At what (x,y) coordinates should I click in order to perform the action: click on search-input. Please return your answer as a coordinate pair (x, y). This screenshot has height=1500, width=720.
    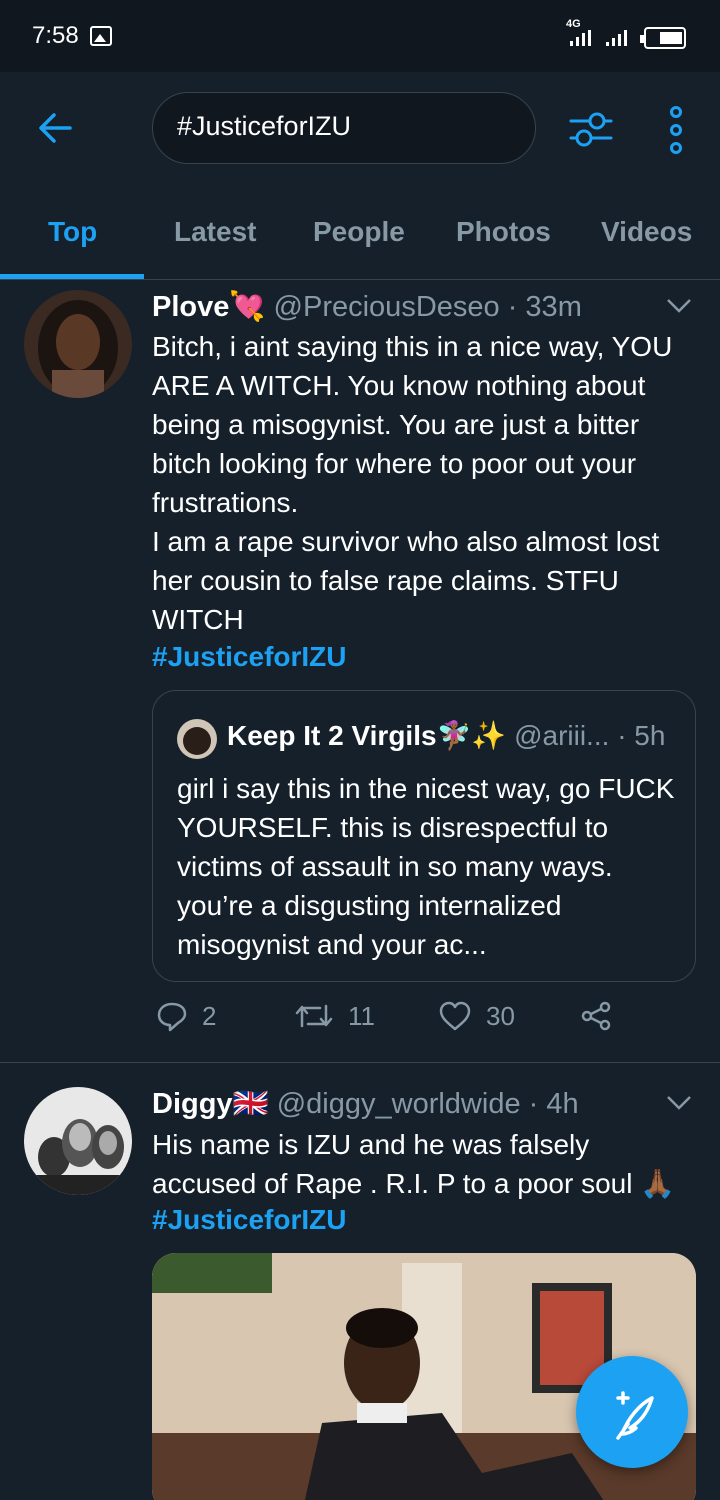
    Looking at the image, I should click on (347, 126).